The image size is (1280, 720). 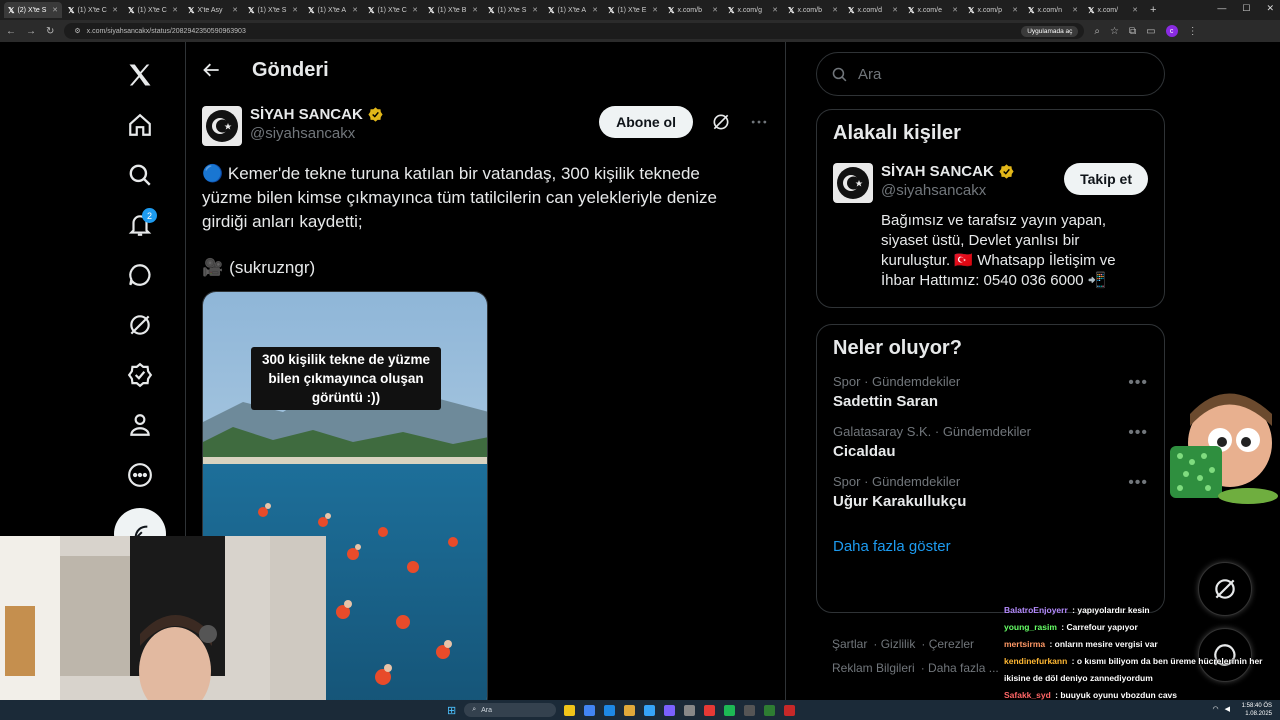 I want to click on browser-tab: 𝕏 (2) X'te S ✕, so click(x=33, y=10).